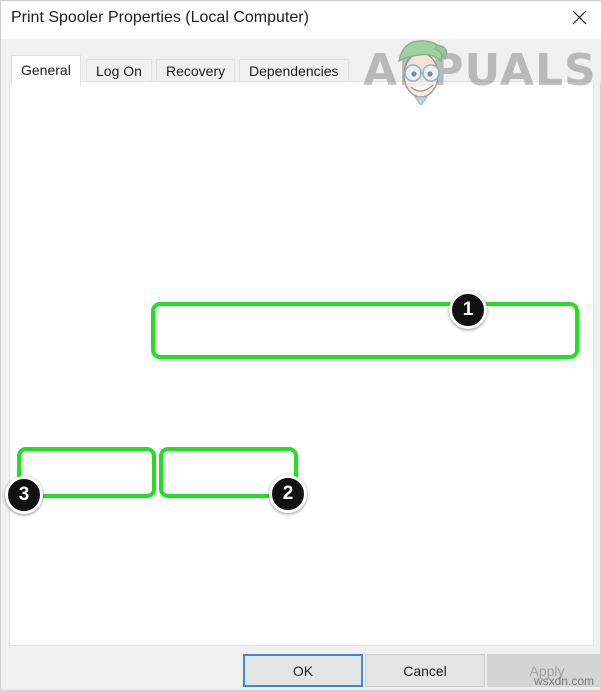 The height and width of the screenshot is (691, 601). I want to click on tab-log-on: Log On, so click(119, 71).